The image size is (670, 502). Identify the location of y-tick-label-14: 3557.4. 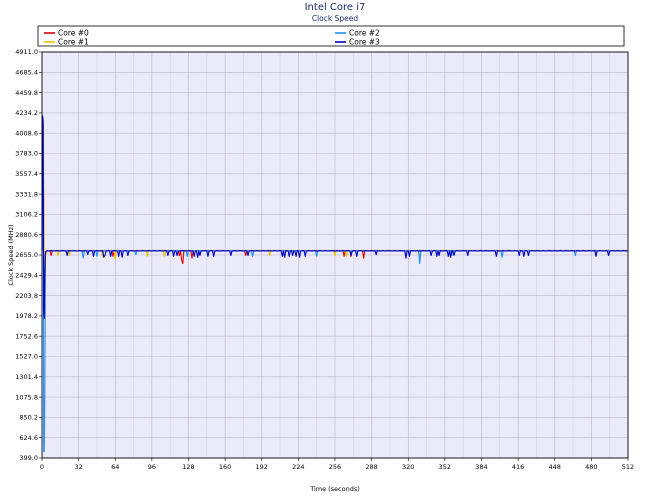
(26, 174).